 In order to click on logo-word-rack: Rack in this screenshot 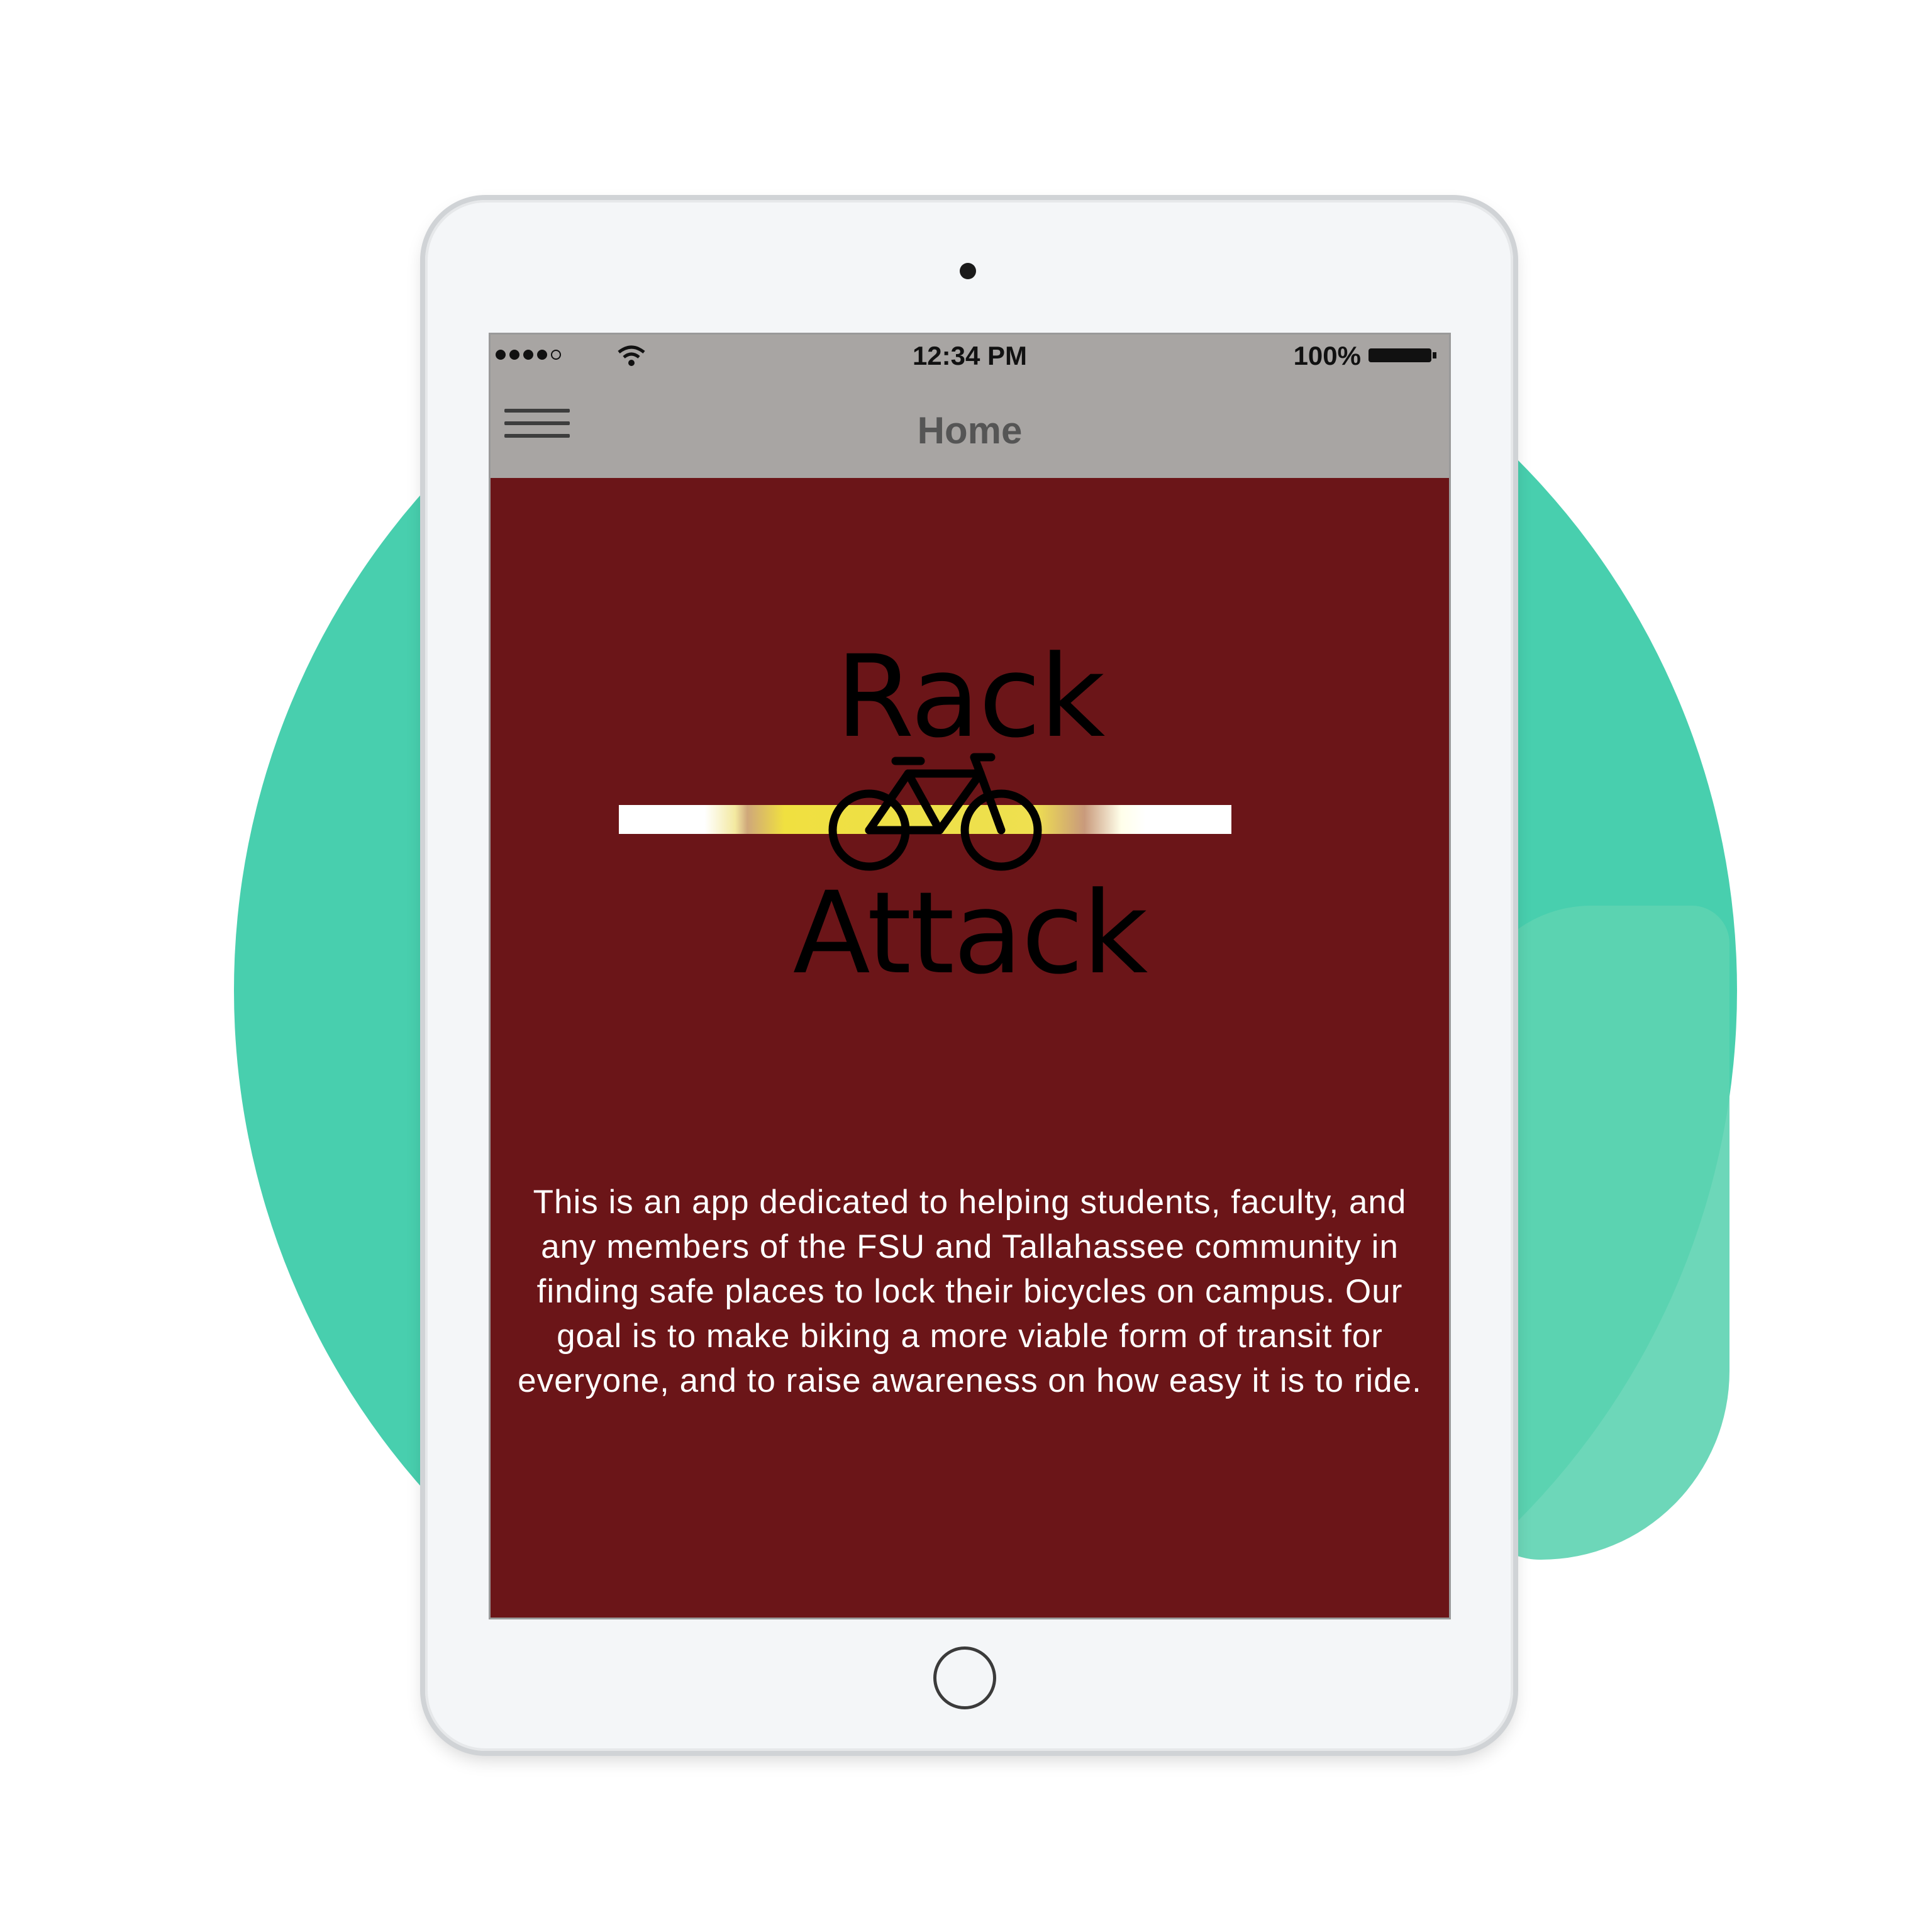, I will do `click(970, 697)`.